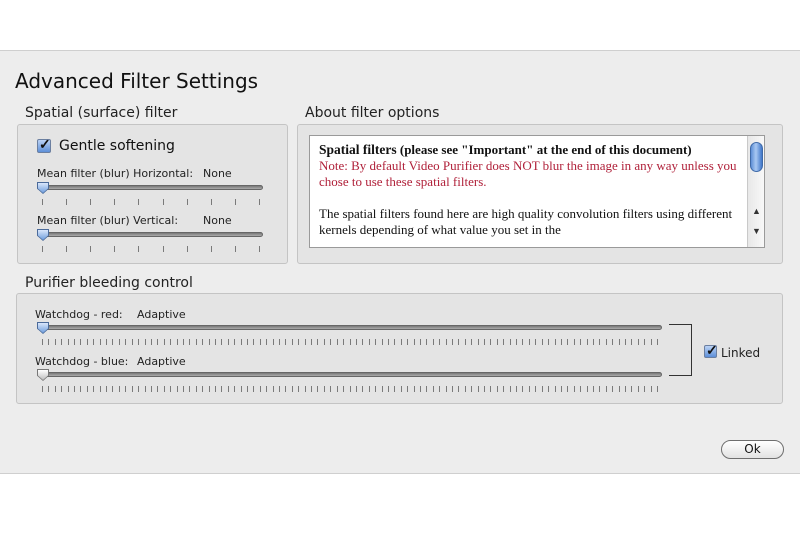  What do you see at coordinates (101, 113) in the screenshot?
I see `spatial-group-label: Spatial (surface) filter` at bounding box center [101, 113].